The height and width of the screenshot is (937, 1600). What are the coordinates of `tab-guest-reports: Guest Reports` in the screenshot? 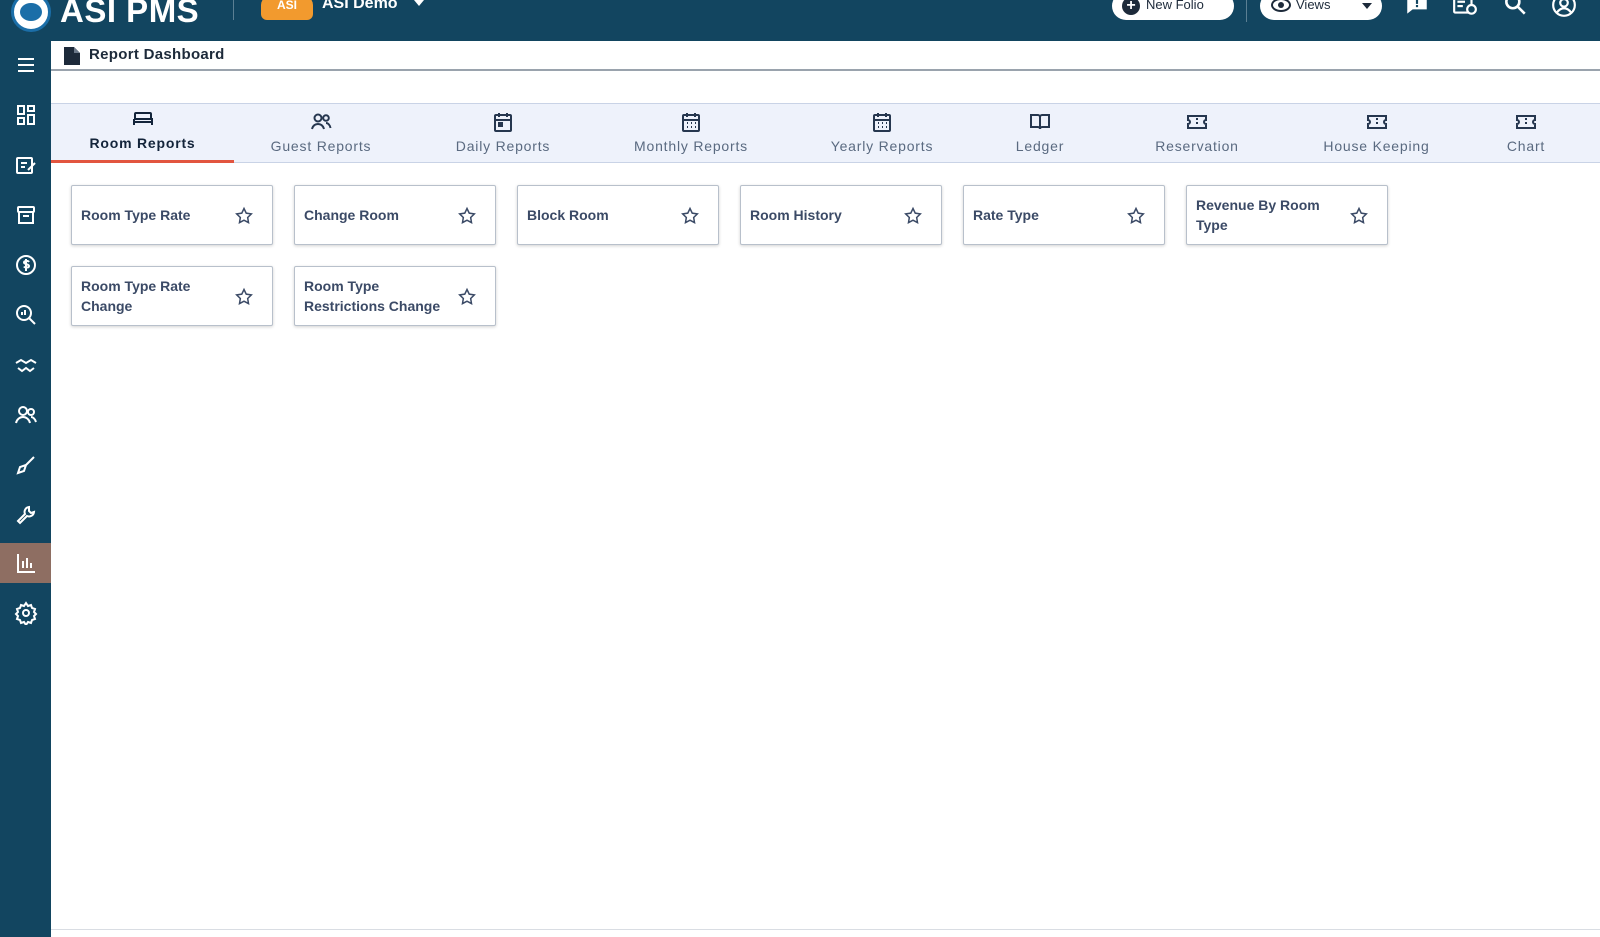 It's located at (321, 133).